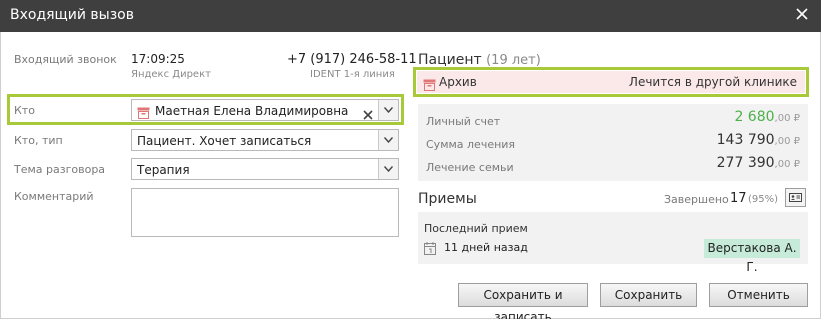 The height and width of the screenshot is (319, 821). I want to click on call-time: 17:09:25, so click(158, 59).